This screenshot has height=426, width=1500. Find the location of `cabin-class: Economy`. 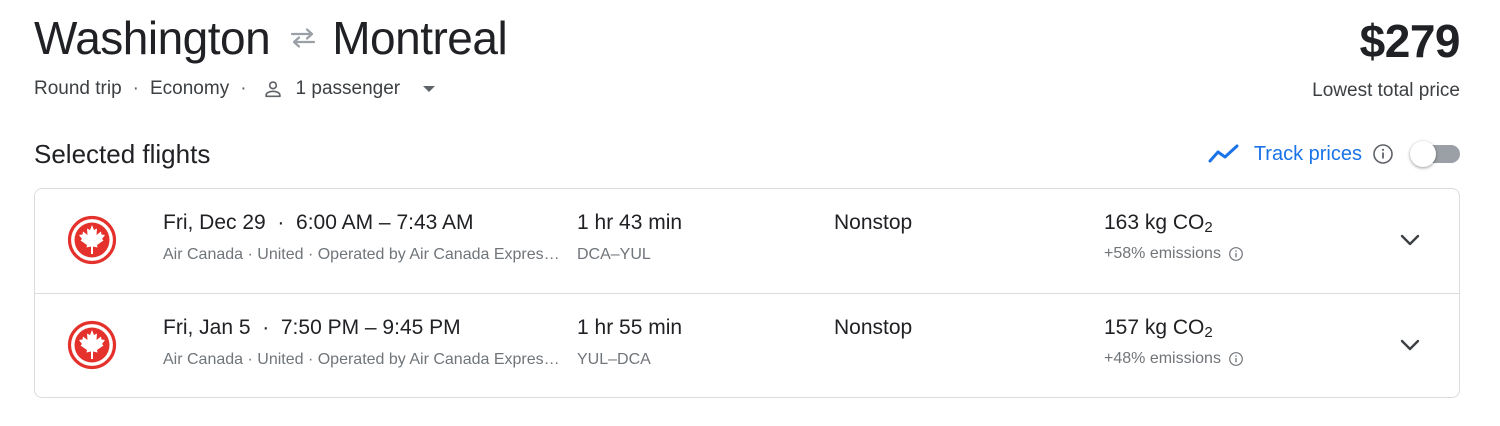

cabin-class: Economy is located at coordinates (190, 88).